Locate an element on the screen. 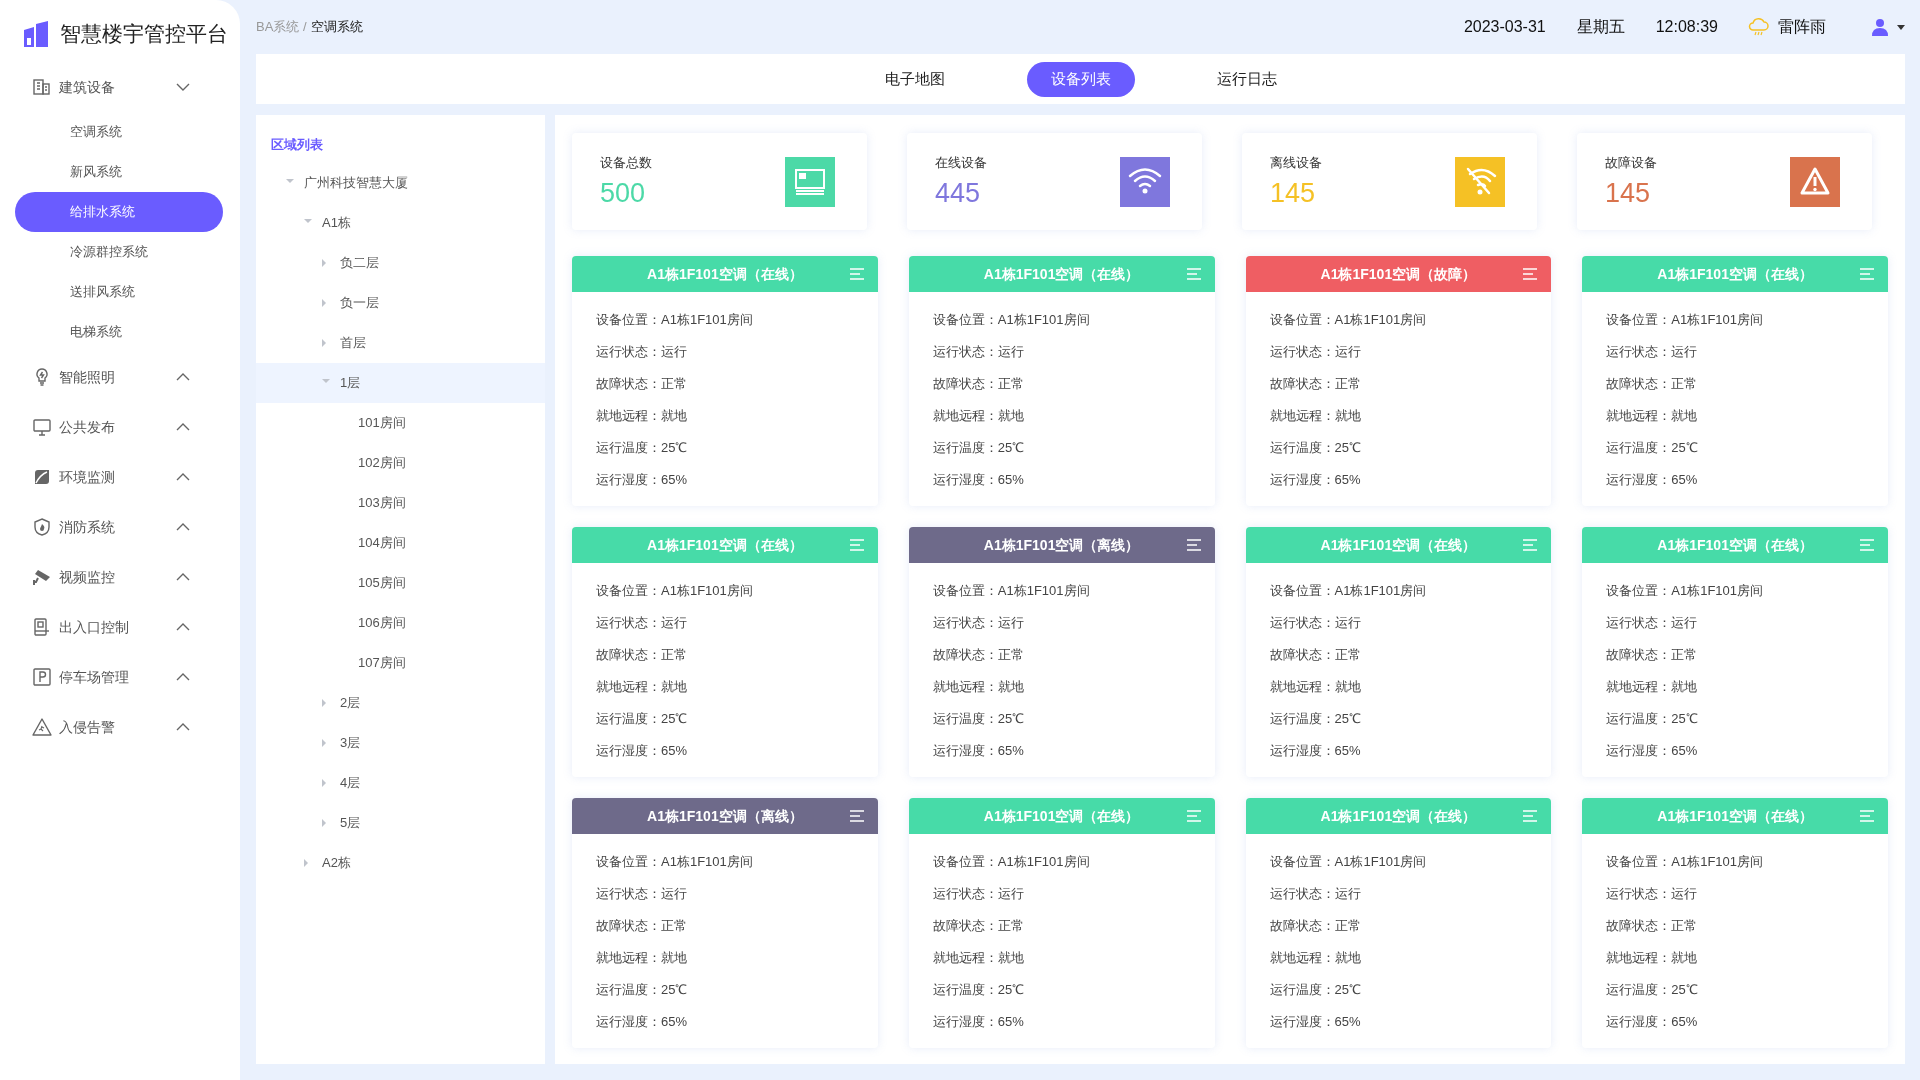 The height and width of the screenshot is (1080, 1920). submenu-item: 电梯系统 is located at coordinates (119, 332).